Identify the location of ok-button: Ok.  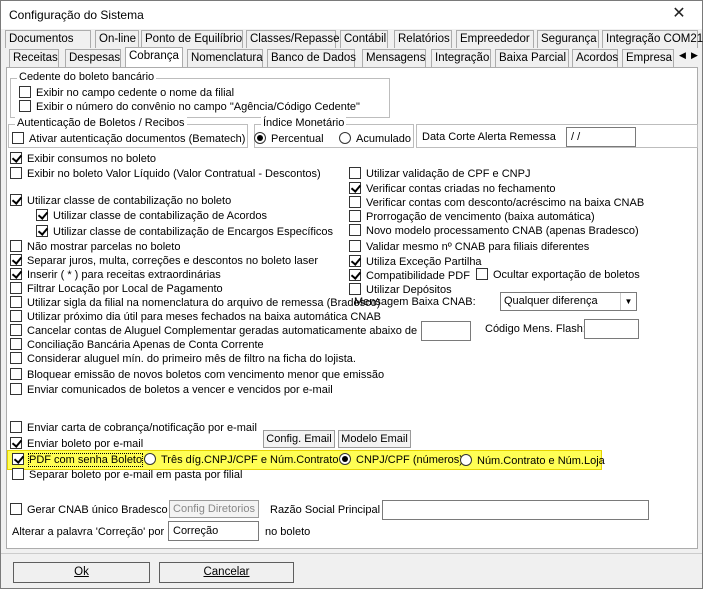
(81, 572).